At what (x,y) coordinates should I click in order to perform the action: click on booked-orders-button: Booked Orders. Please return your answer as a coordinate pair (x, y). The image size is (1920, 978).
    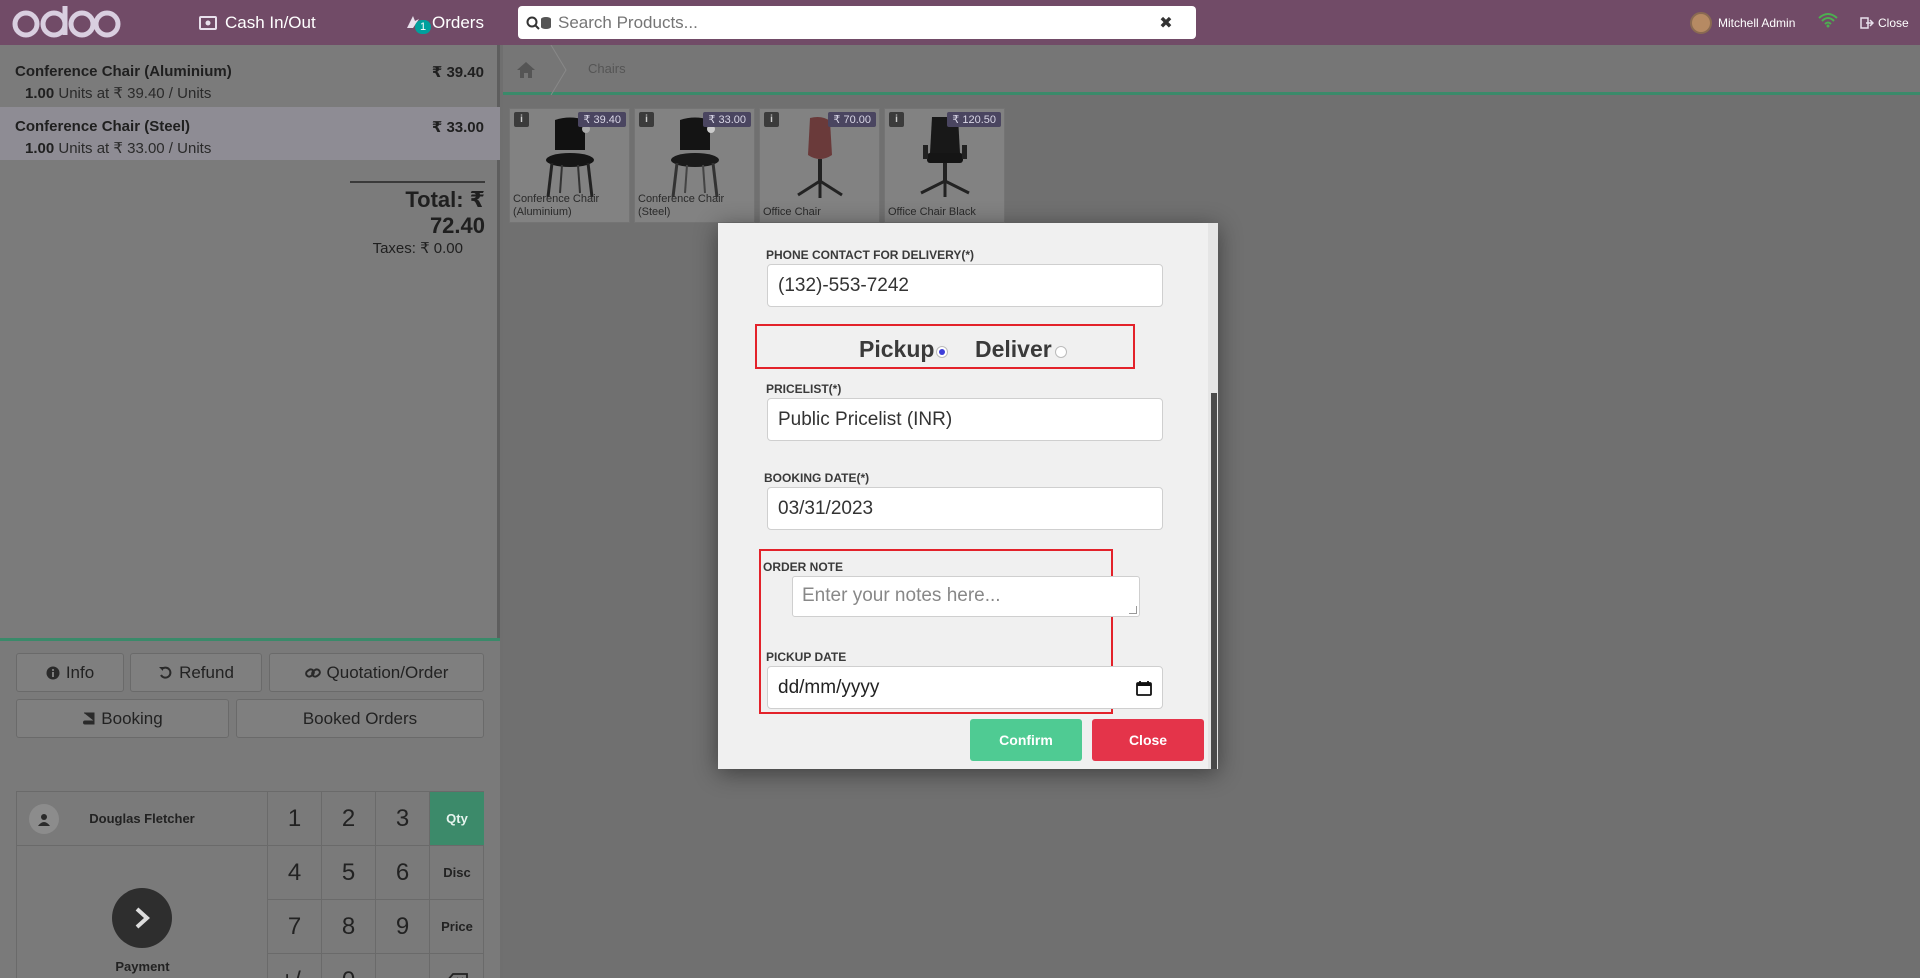
    Looking at the image, I should click on (360, 718).